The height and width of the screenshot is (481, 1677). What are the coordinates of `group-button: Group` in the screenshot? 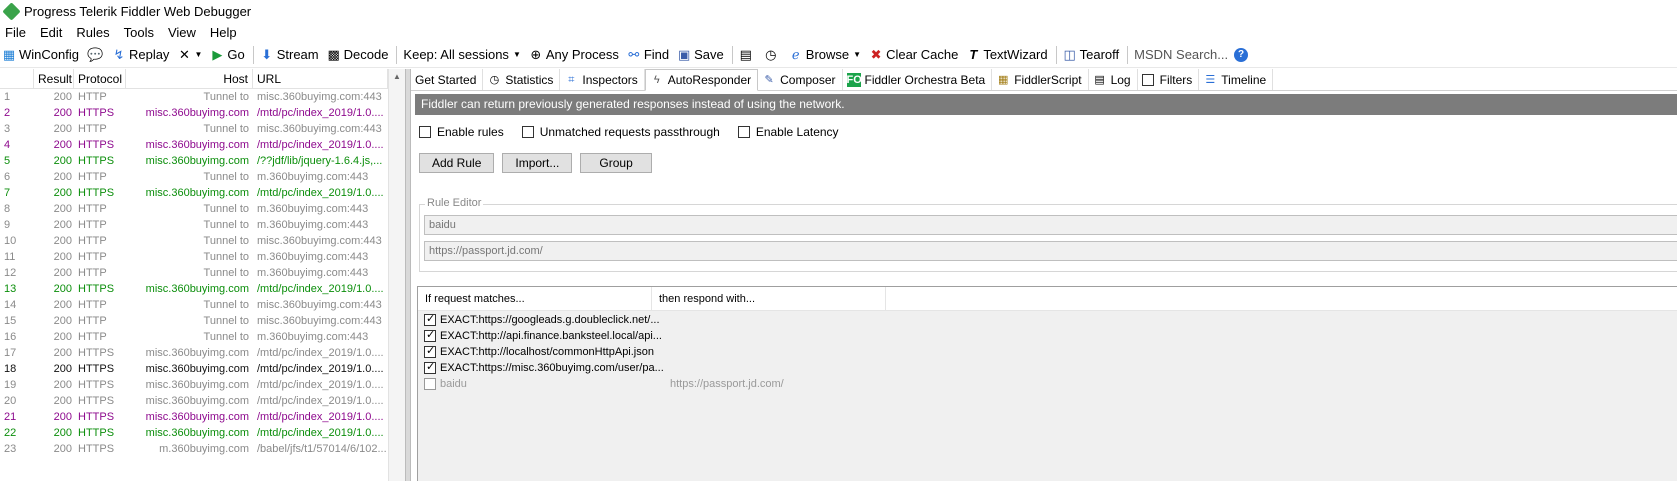 It's located at (616, 163).